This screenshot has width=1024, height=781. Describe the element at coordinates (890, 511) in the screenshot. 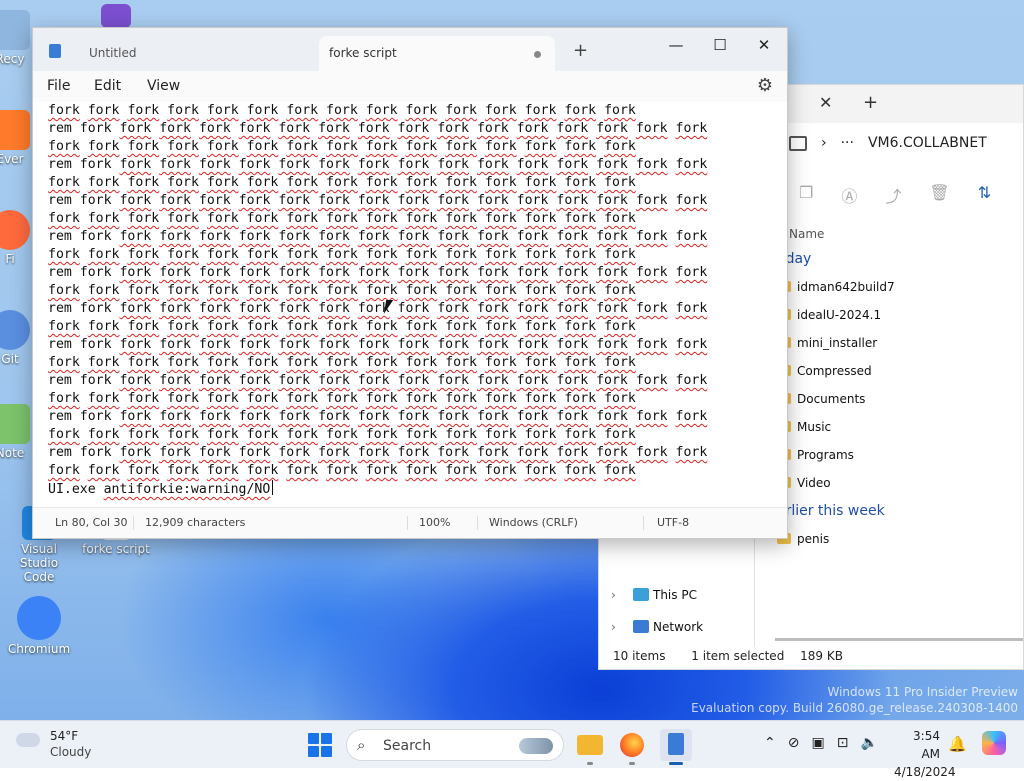

I see `group-header-earlier: arlier this week` at that location.